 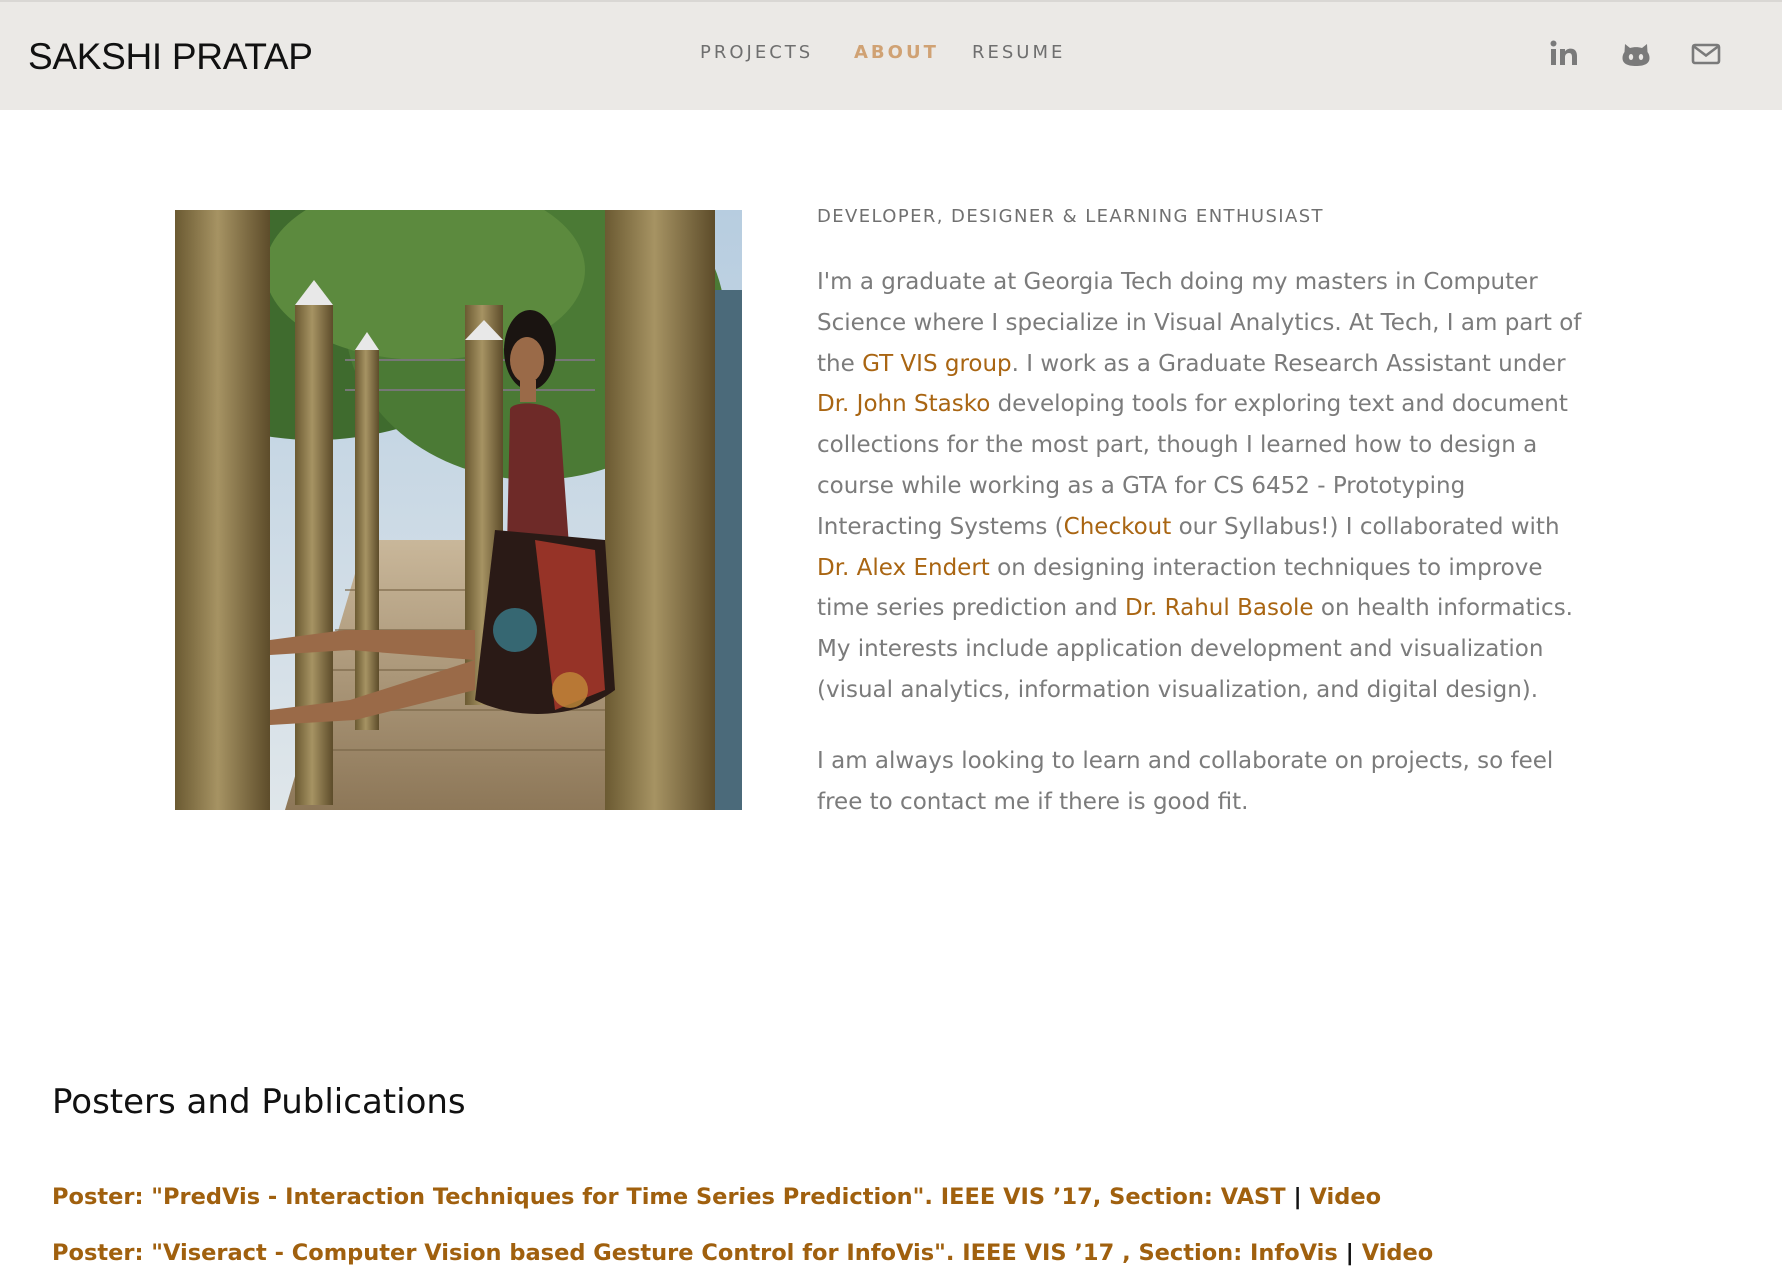 I want to click on nav-about: ABOUT, so click(x=896, y=52).